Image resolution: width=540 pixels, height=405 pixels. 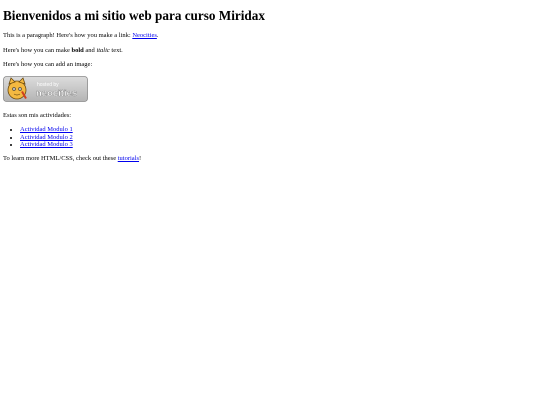 I want to click on neocities-cat-icon, so click(x=17, y=87).